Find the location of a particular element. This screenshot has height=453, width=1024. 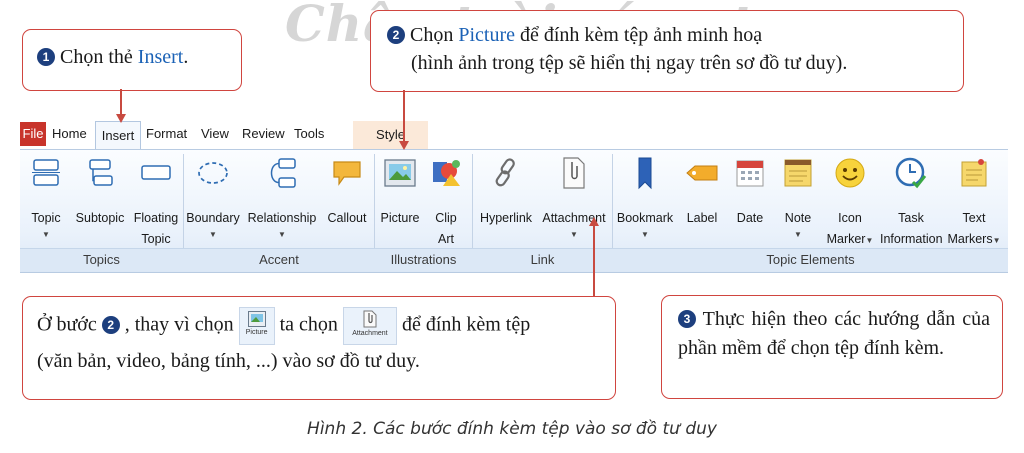

text-markers-button: Text Markers▼ is located at coordinates (974, 203).